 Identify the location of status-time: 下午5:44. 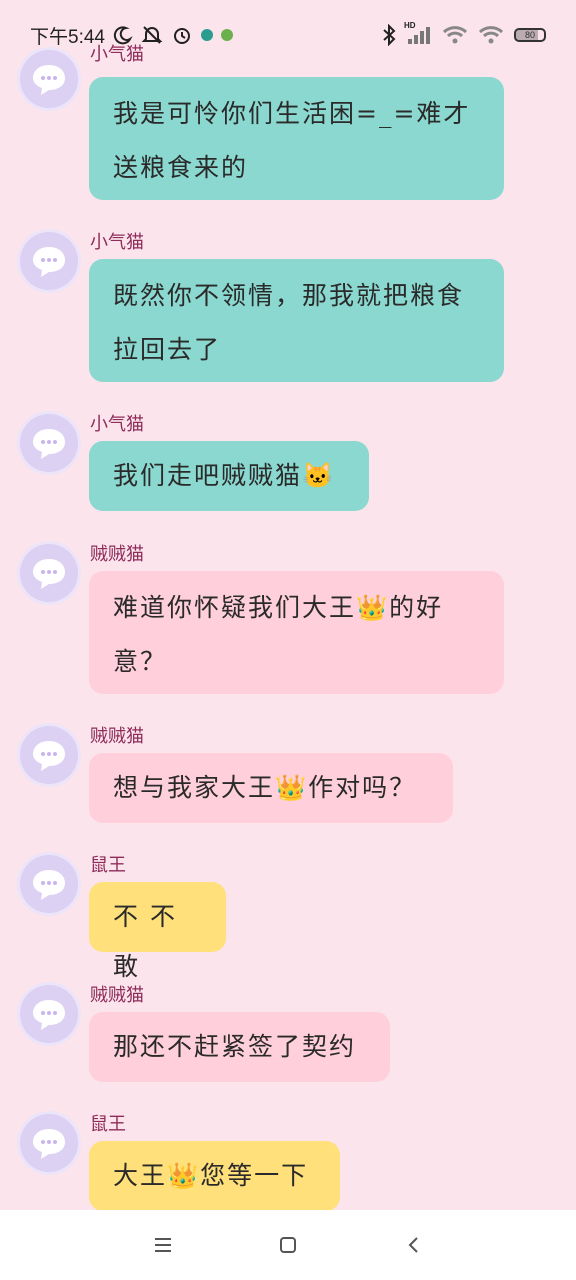
(67, 37).